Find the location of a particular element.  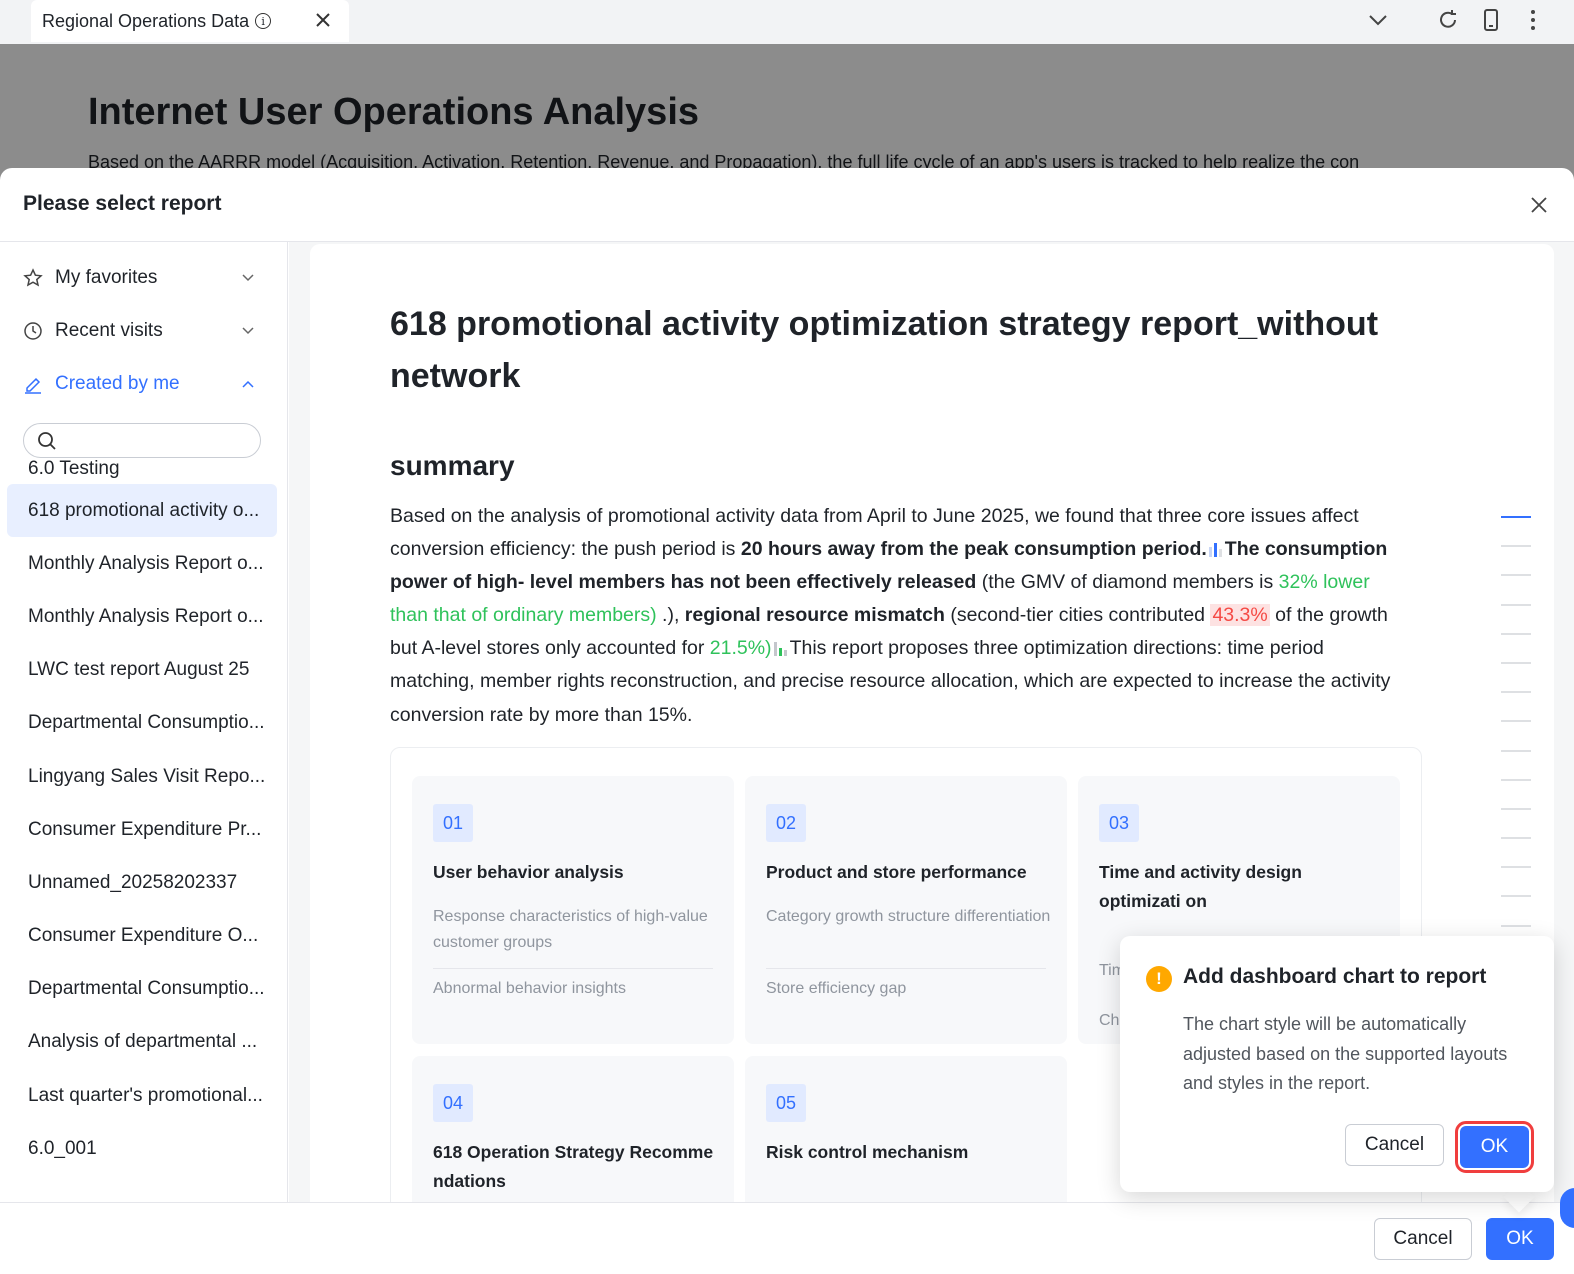

nav-label: Recent visits is located at coordinates (109, 330).